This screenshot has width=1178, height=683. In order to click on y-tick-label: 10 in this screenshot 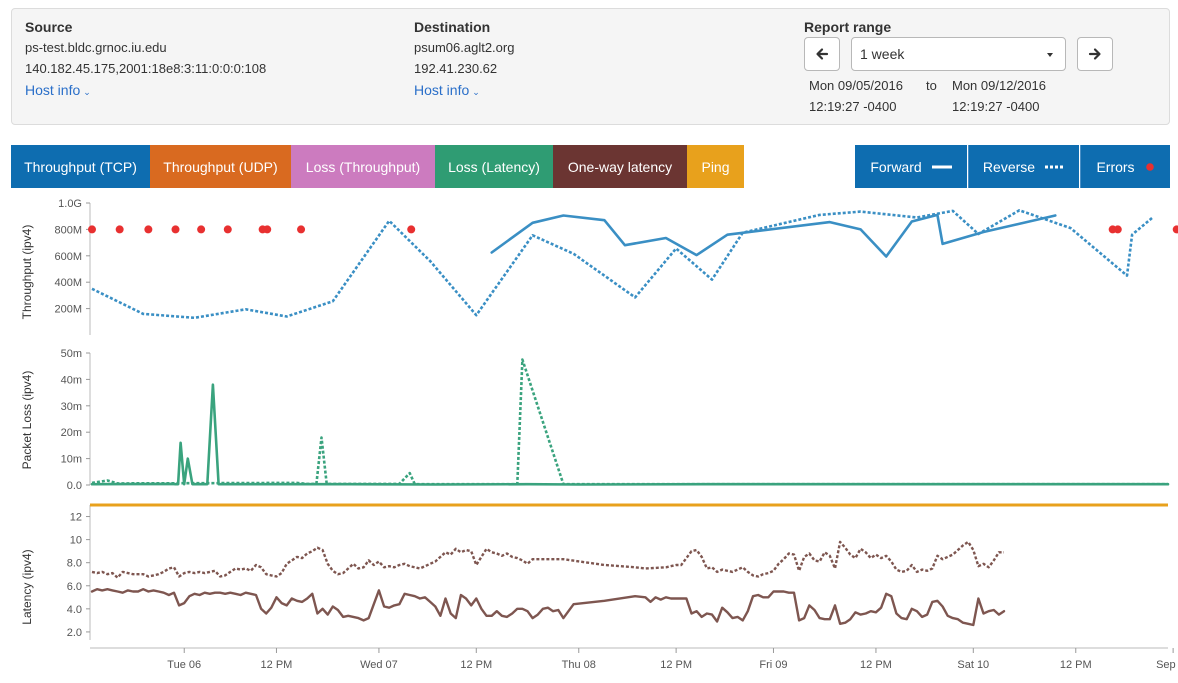, I will do `click(76, 541)`.